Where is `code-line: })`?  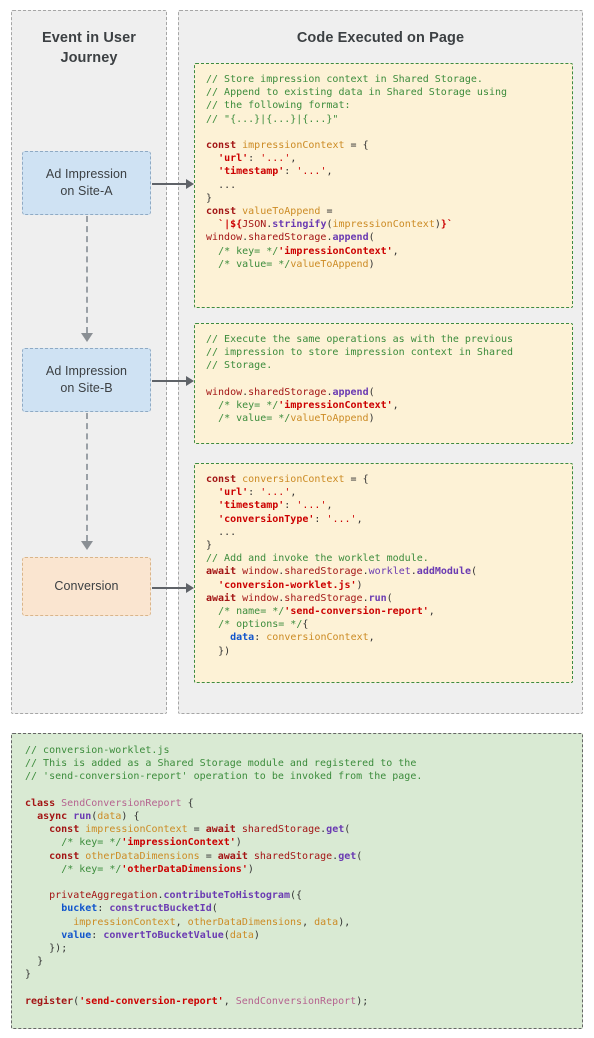 code-line: }) is located at coordinates (224, 651).